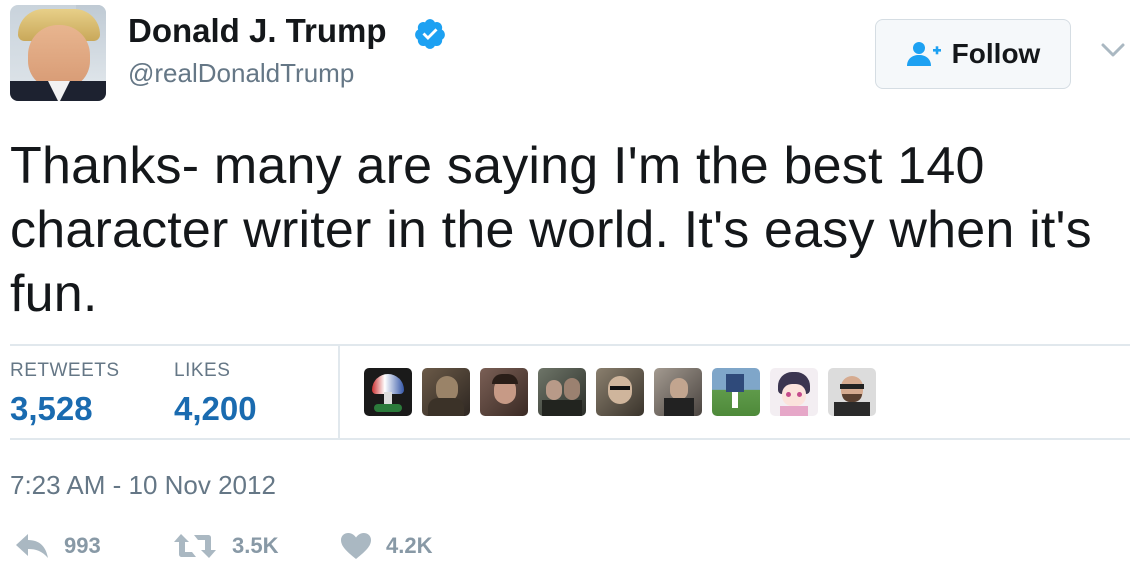  Describe the element at coordinates (202, 370) in the screenshot. I see `likes-label: LIKES` at that location.